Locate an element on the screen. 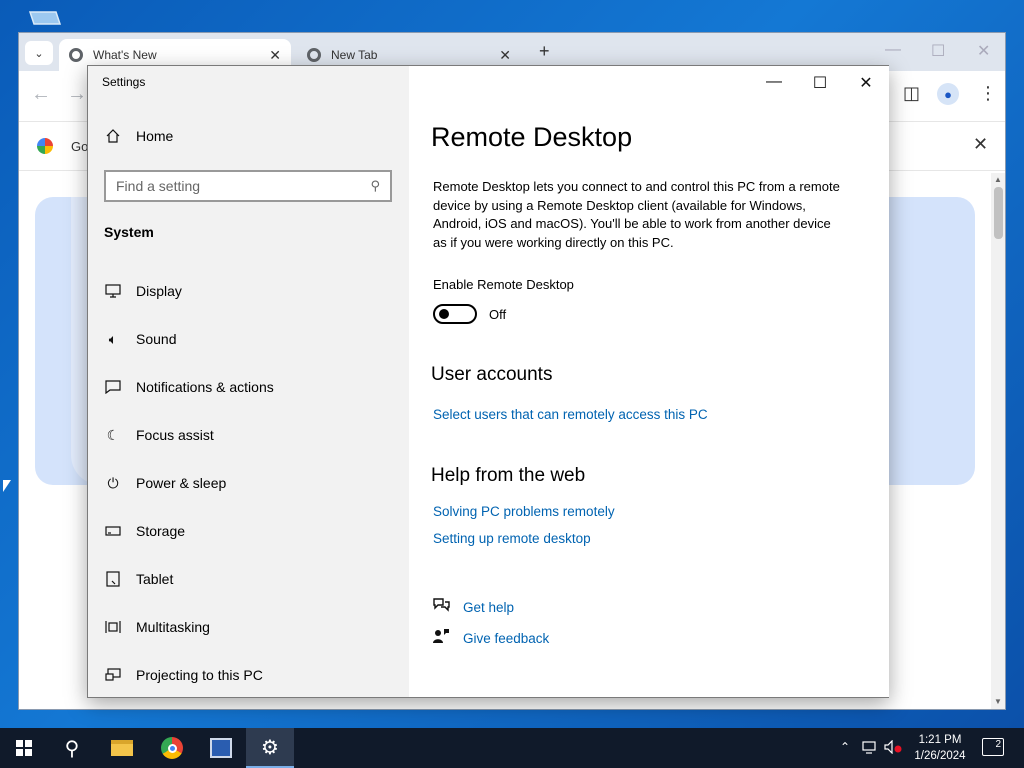 This screenshot has height=768, width=1024. sidebar-item-focus-assist: ☾ Focus assist is located at coordinates (249, 435).